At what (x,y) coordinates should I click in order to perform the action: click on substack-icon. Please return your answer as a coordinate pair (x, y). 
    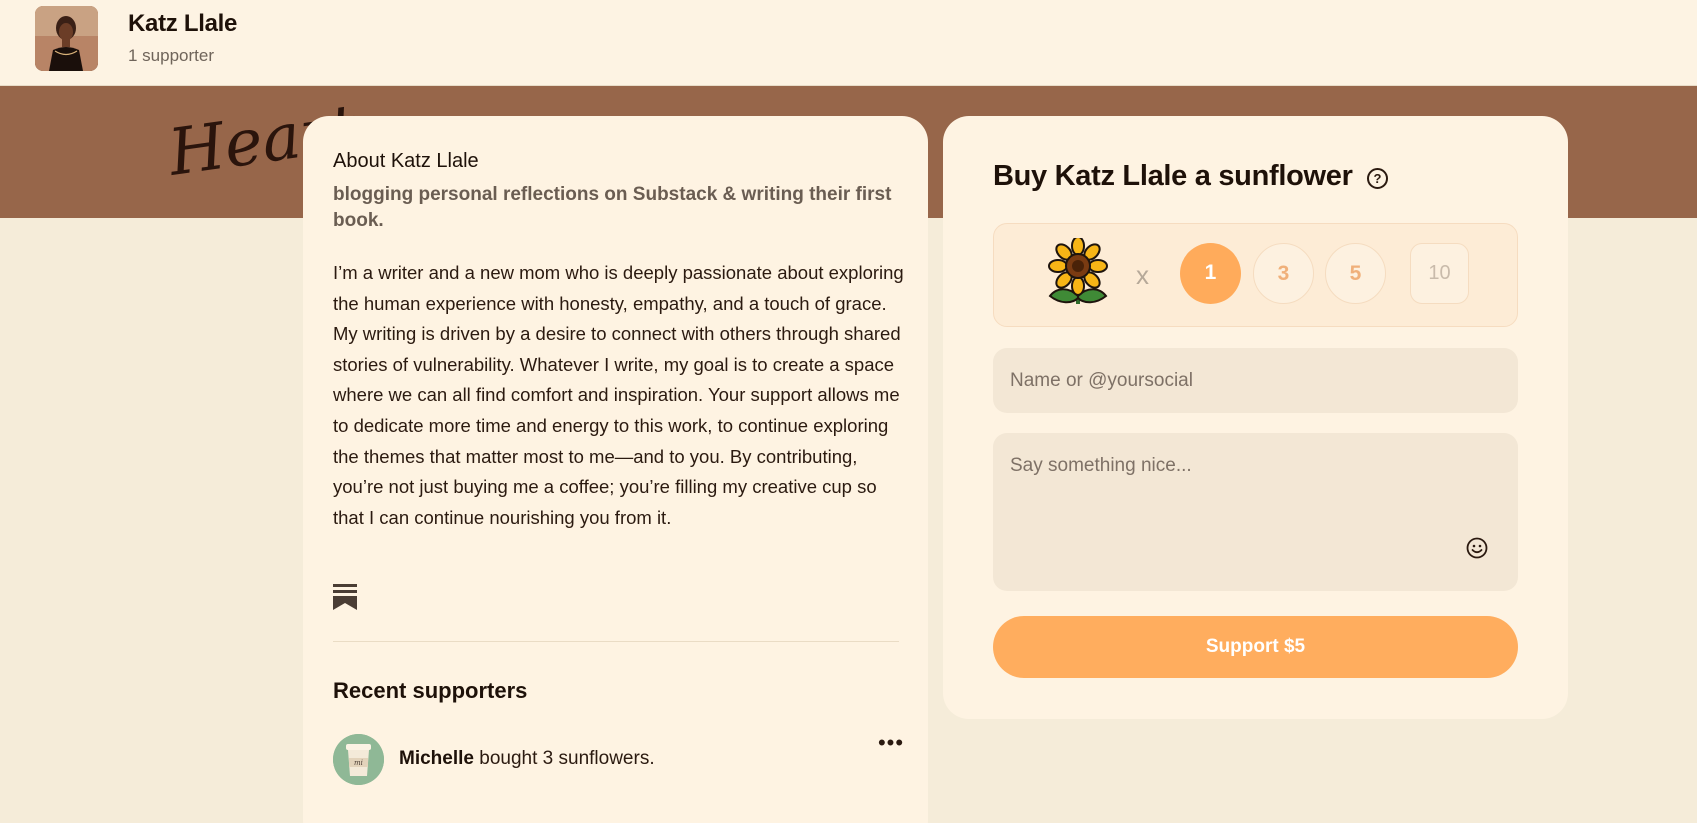
    Looking at the image, I should click on (345, 597).